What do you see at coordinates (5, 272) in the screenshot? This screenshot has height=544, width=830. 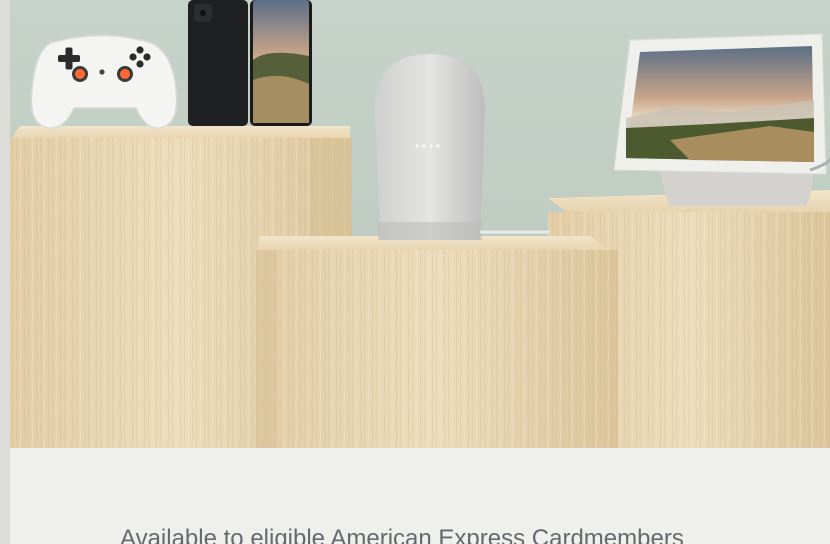 I see `left-rail` at bounding box center [5, 272].